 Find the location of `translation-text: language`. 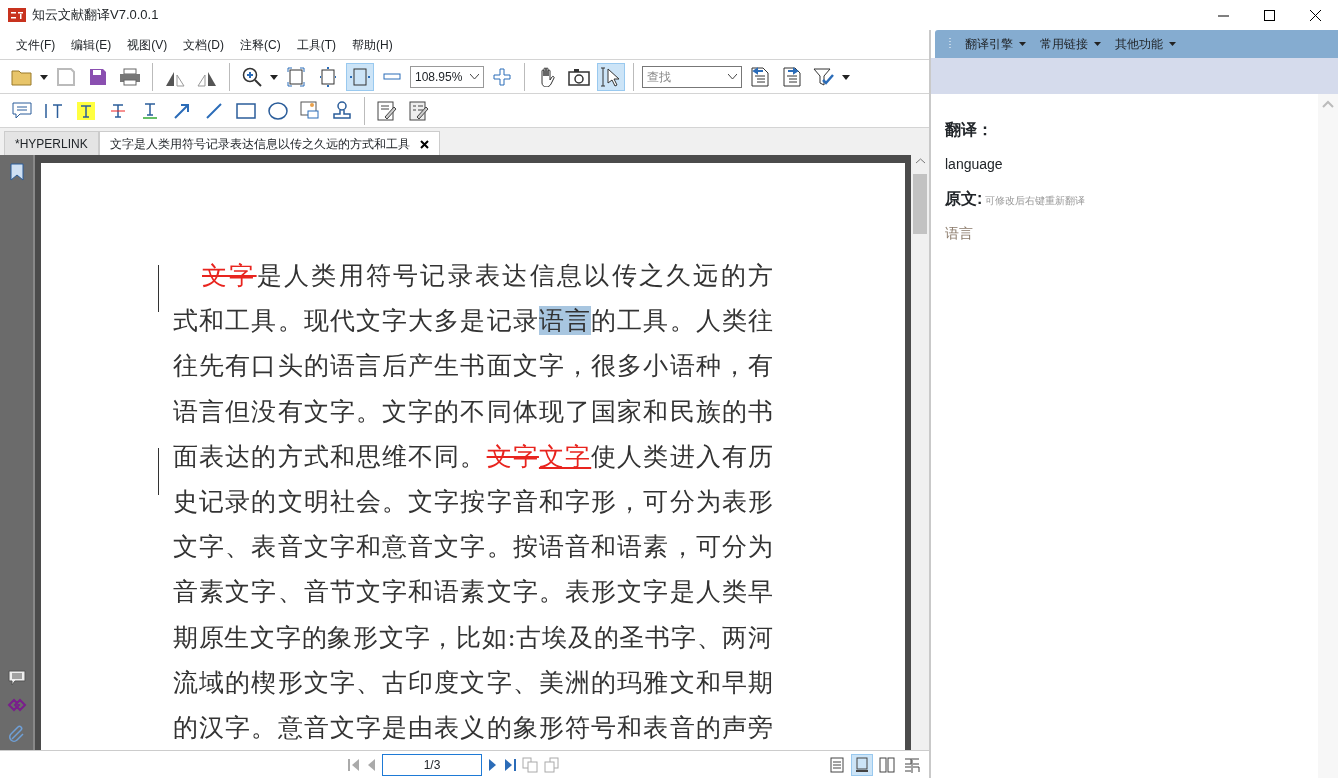

translation-text: language is located at coordinates (974, 164).